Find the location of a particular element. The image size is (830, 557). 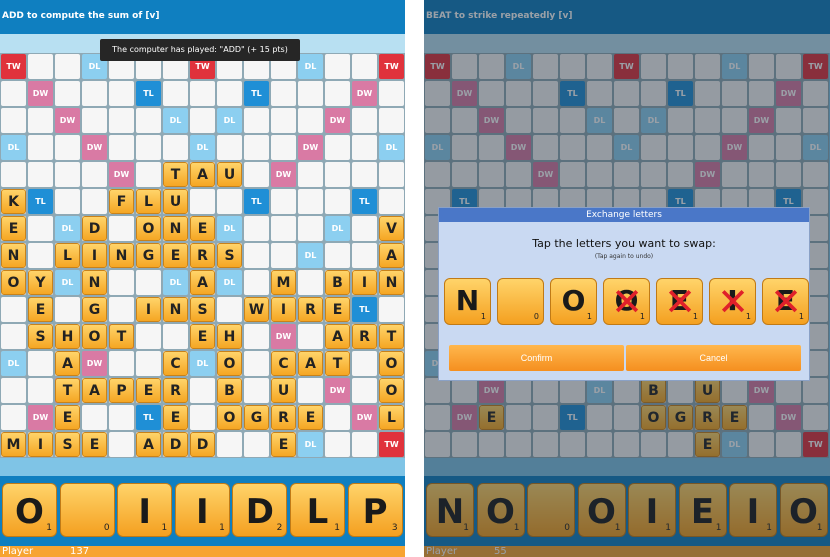

letter-rack: O10I1I1D2L1P3 is located at coordinates (202, 511).